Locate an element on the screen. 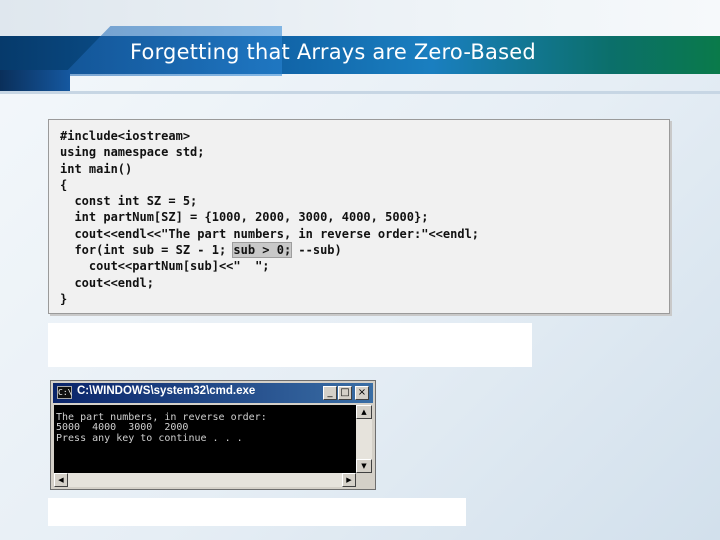  header-divider is located at coordinates (360, 92).